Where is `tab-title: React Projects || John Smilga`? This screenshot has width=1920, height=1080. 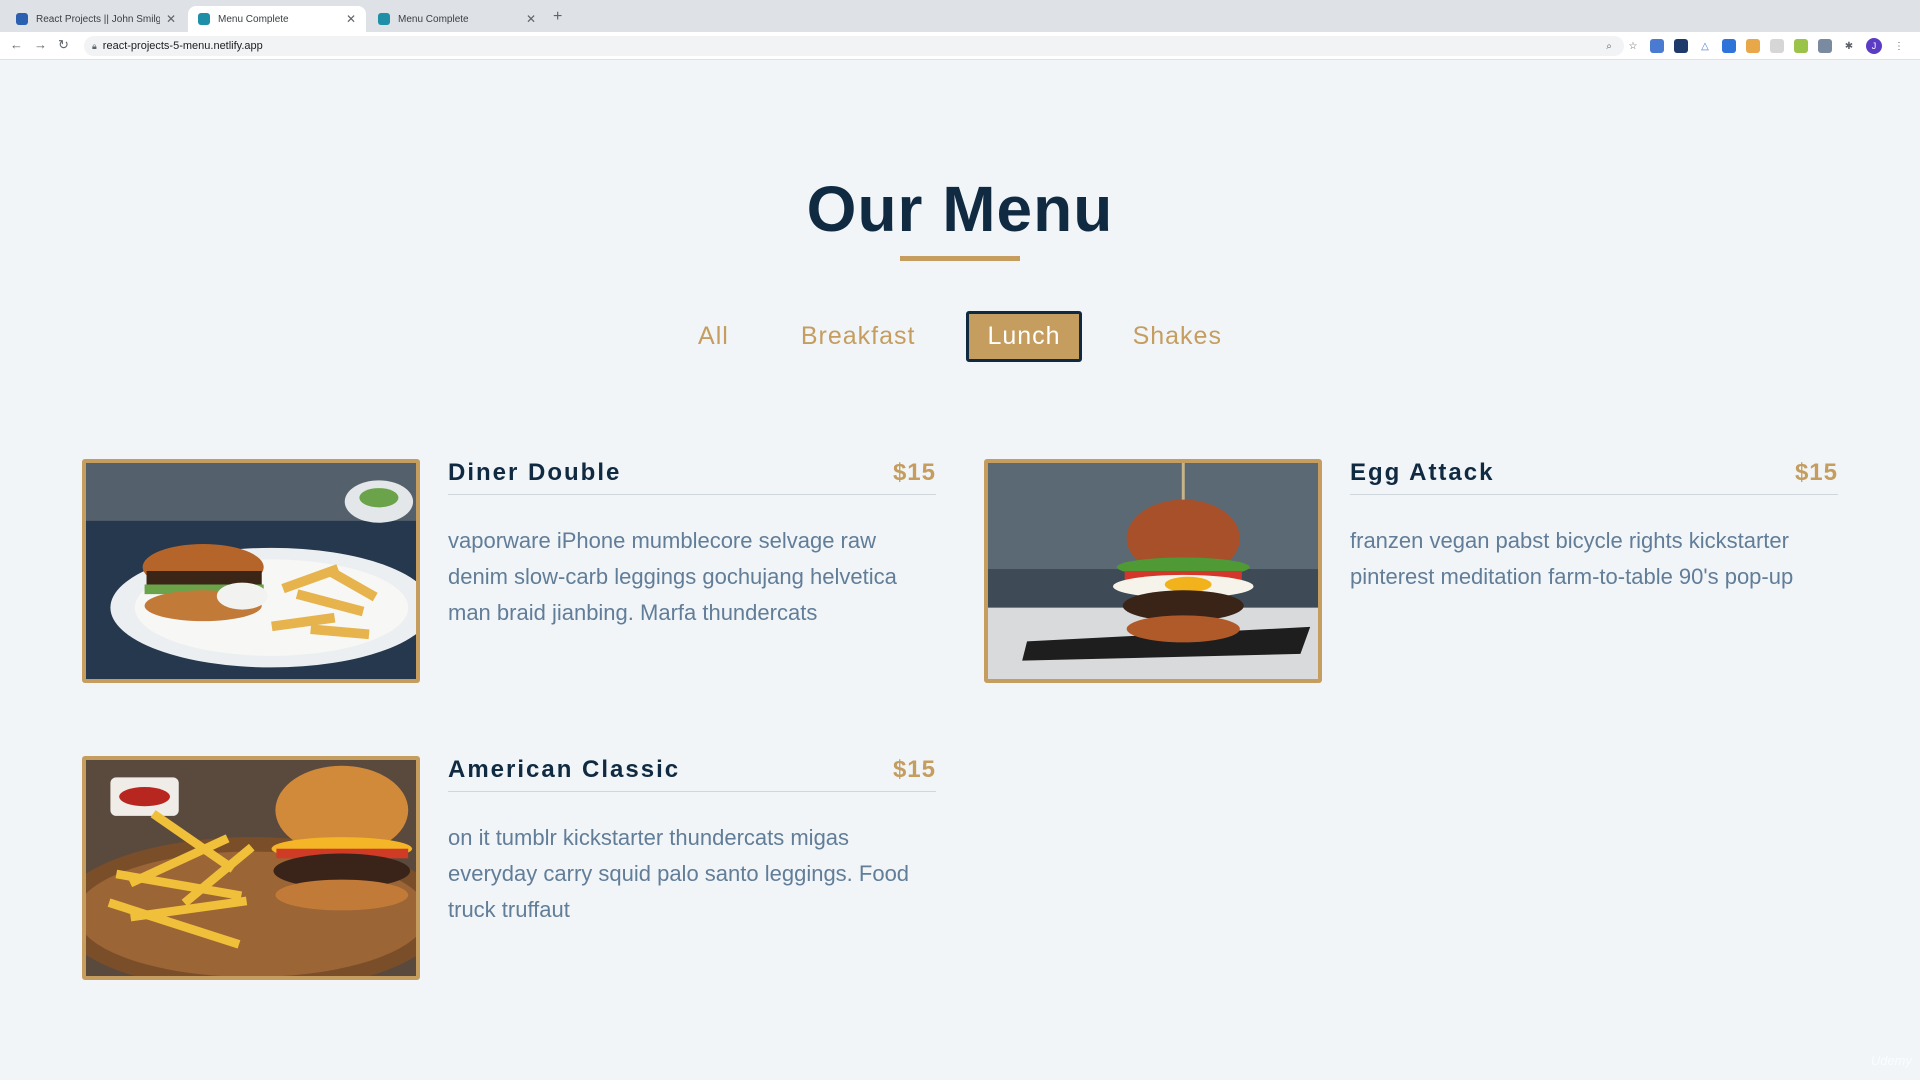
tab-title: React Projects || John Smilga is located at coordinates (98, 19).